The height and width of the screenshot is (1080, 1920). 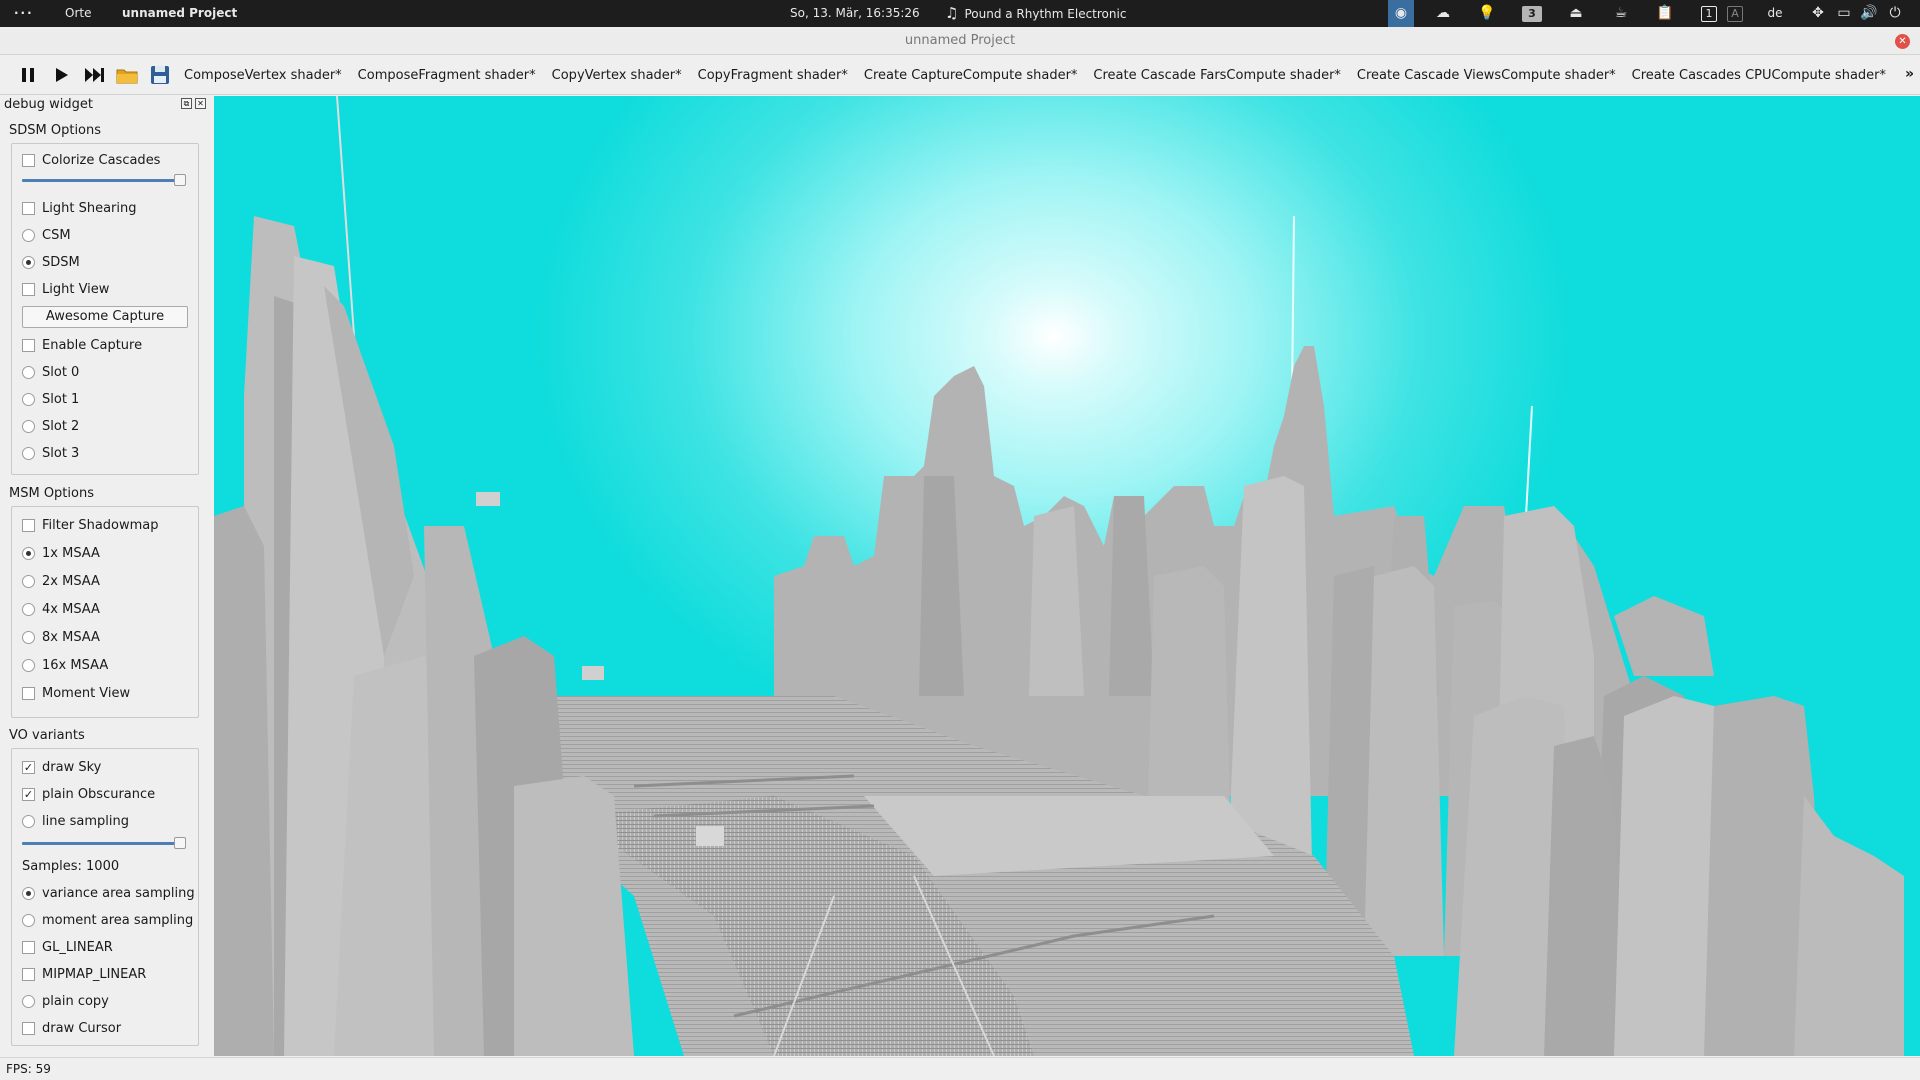 I want to click on slot-3-radio: Slot 3, so click(x=50, y=453).